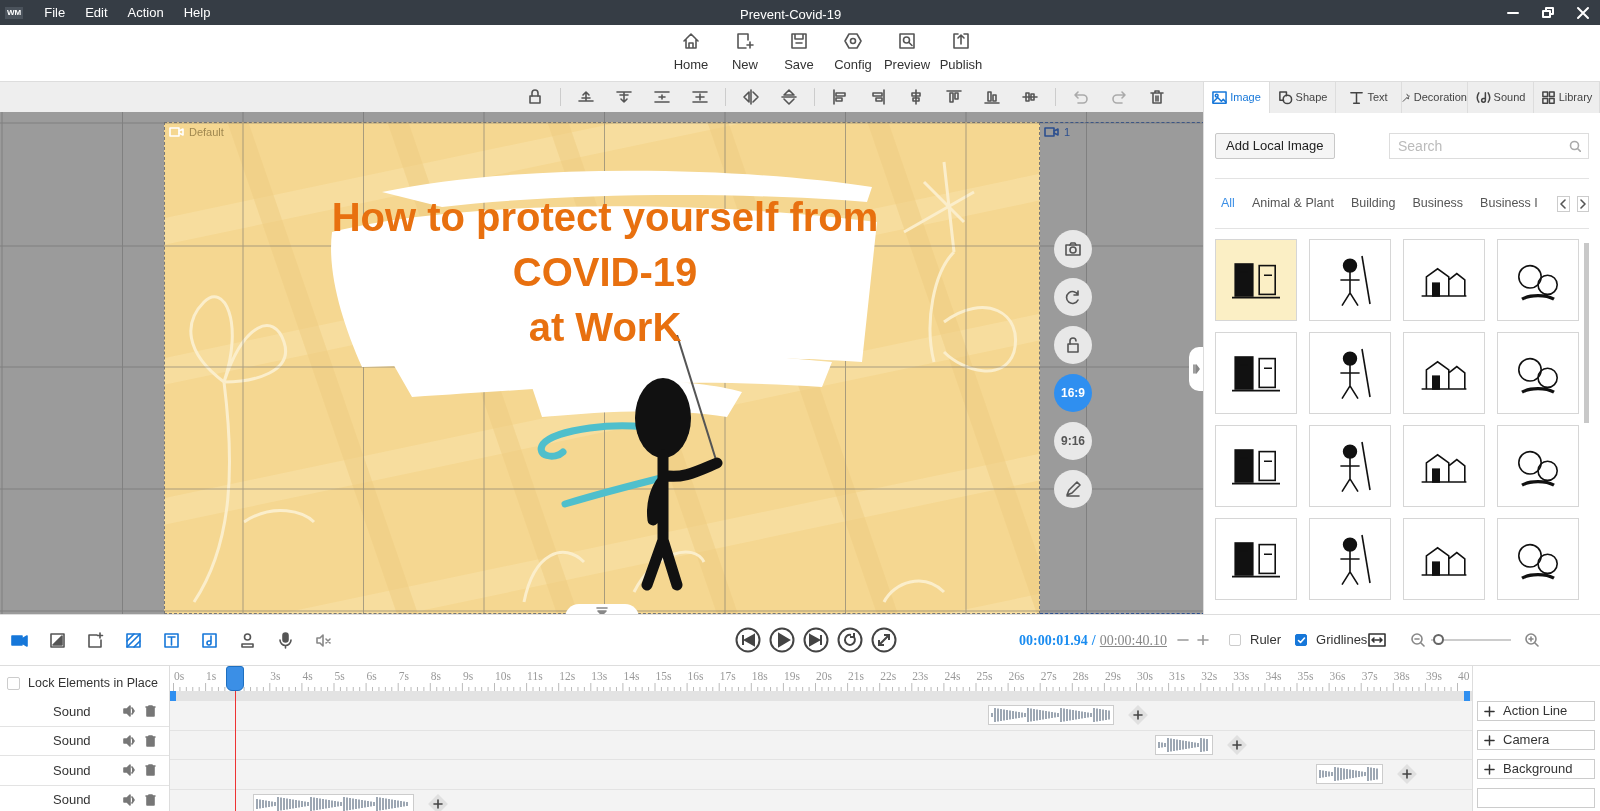 The width and height of the screenshot is (1600, 811). Describe the element at coordinates (1467, 696) in the screenshot. I see `range-end-handle` at that location.